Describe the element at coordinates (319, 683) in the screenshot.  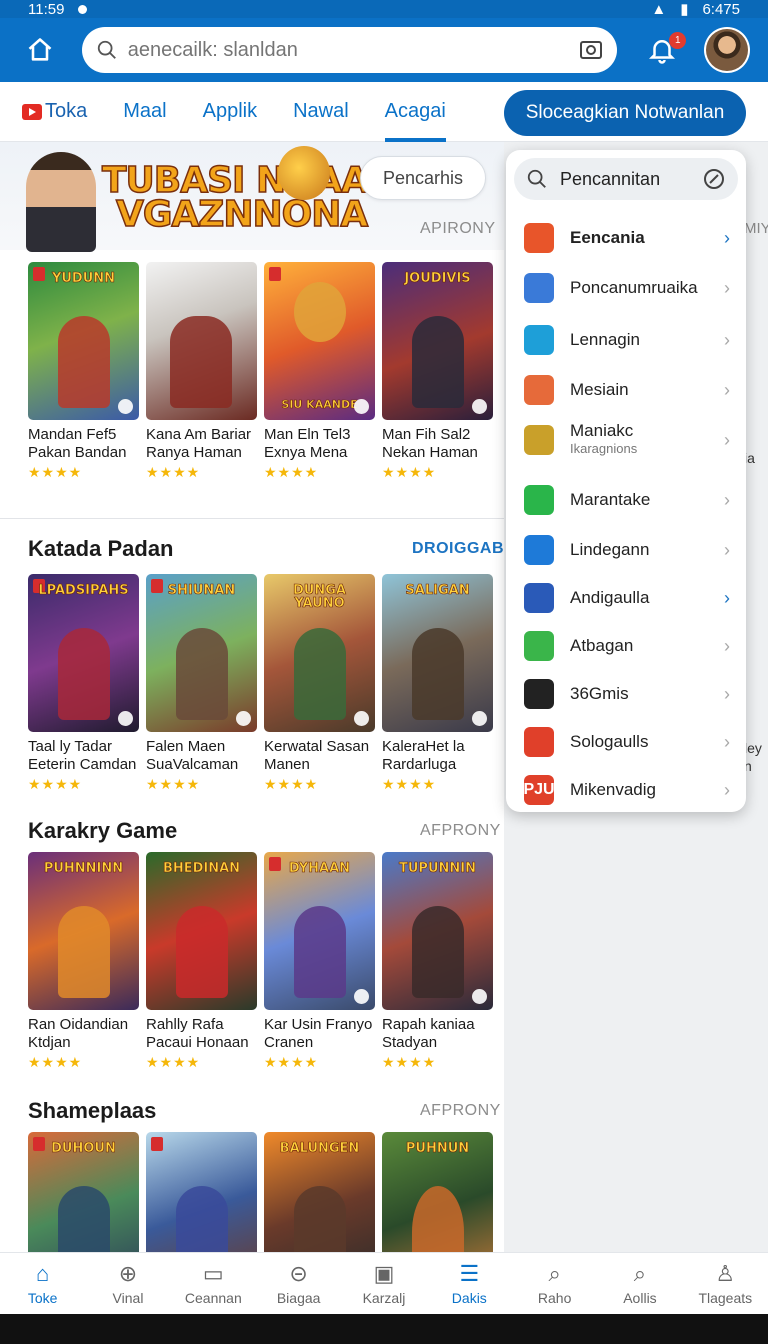
I see `game-card: DUNGA YAUNO Kerwatal Sasan Manen ★★★★` at that location.